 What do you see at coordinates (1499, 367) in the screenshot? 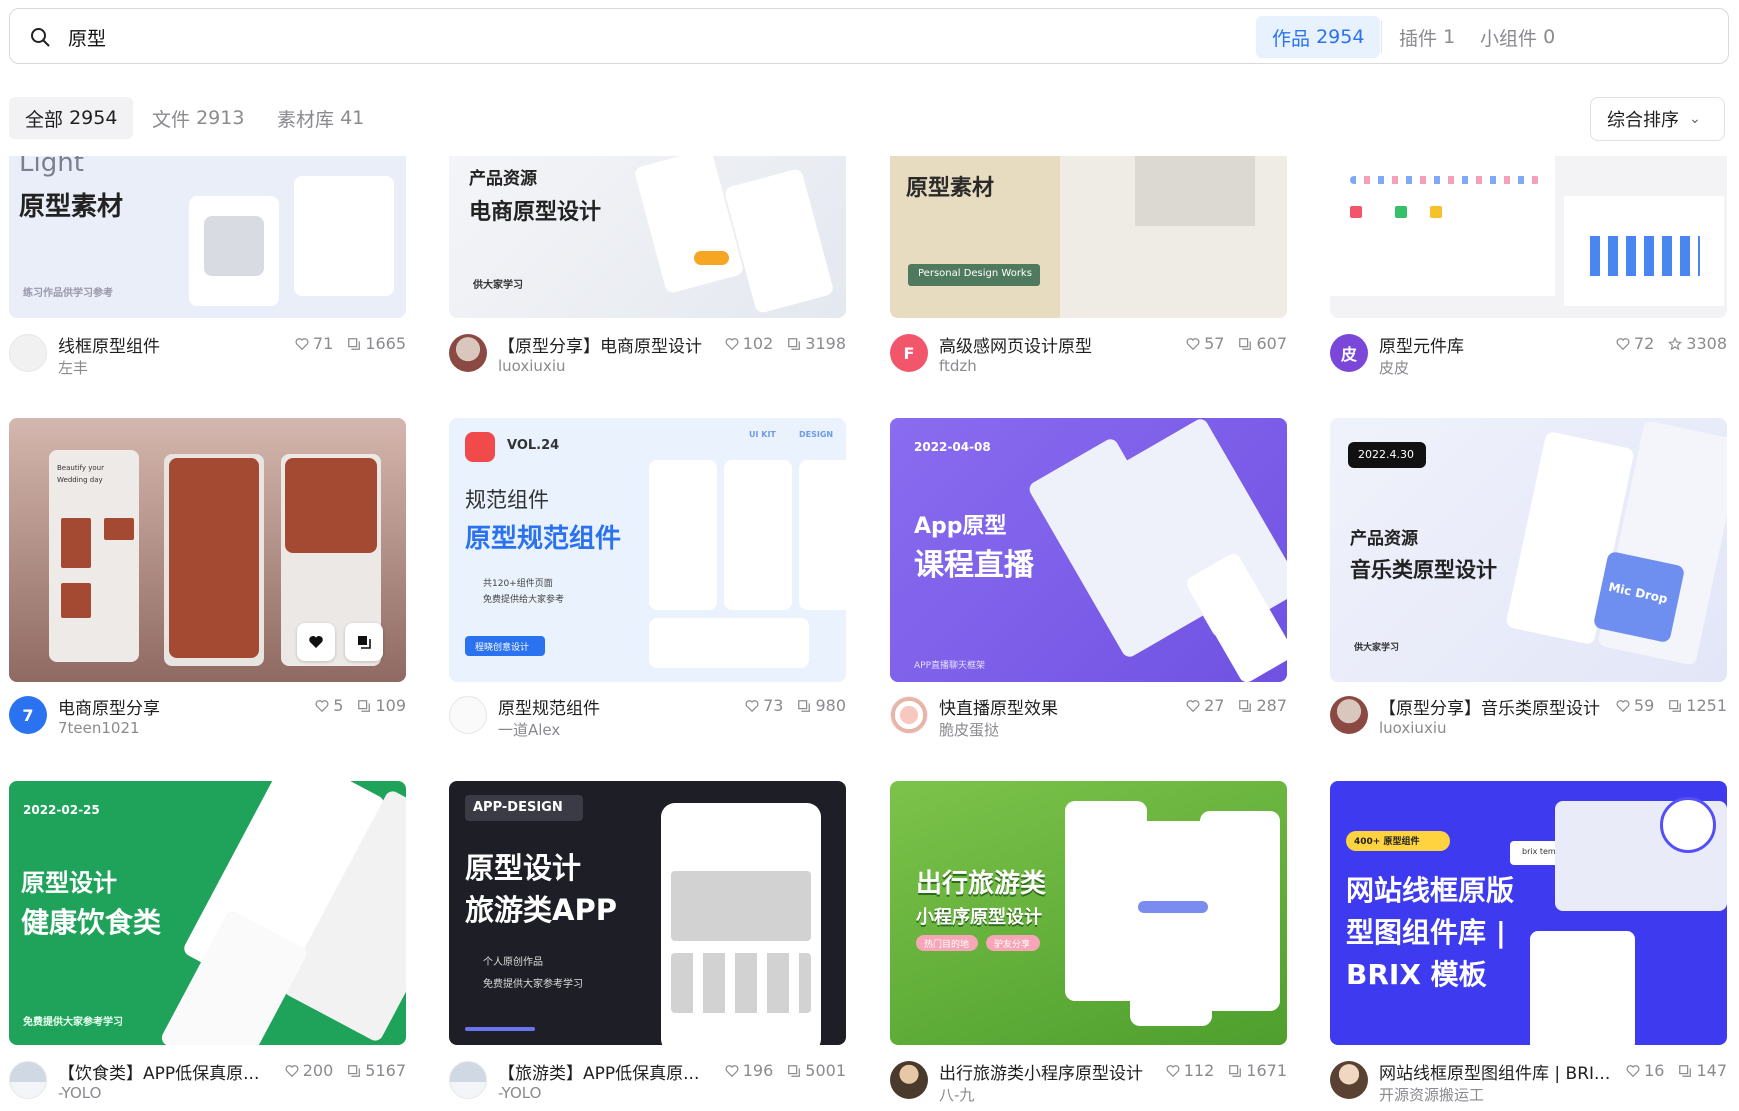
I see `card-author: 皮皮` at bounding box center [1499, 367].